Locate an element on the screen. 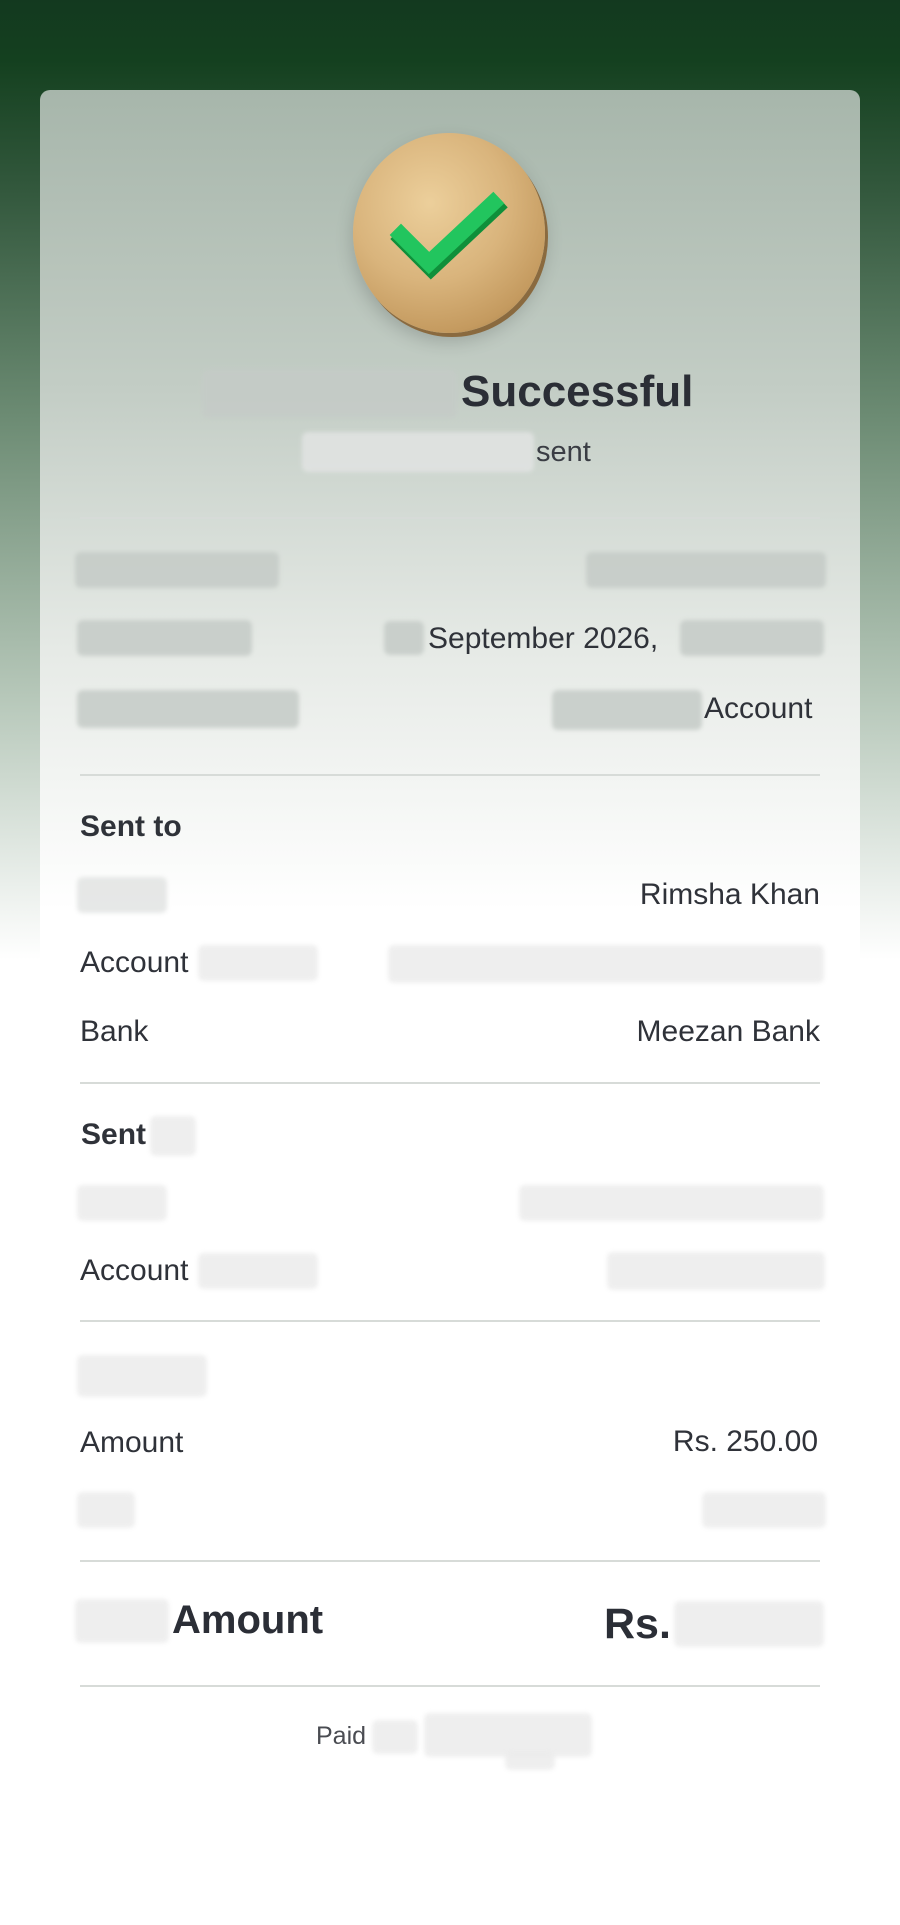 This screenshot has height=1925, width=900. bank-value: Meezan Bank is located at coordinates (728, 1031).